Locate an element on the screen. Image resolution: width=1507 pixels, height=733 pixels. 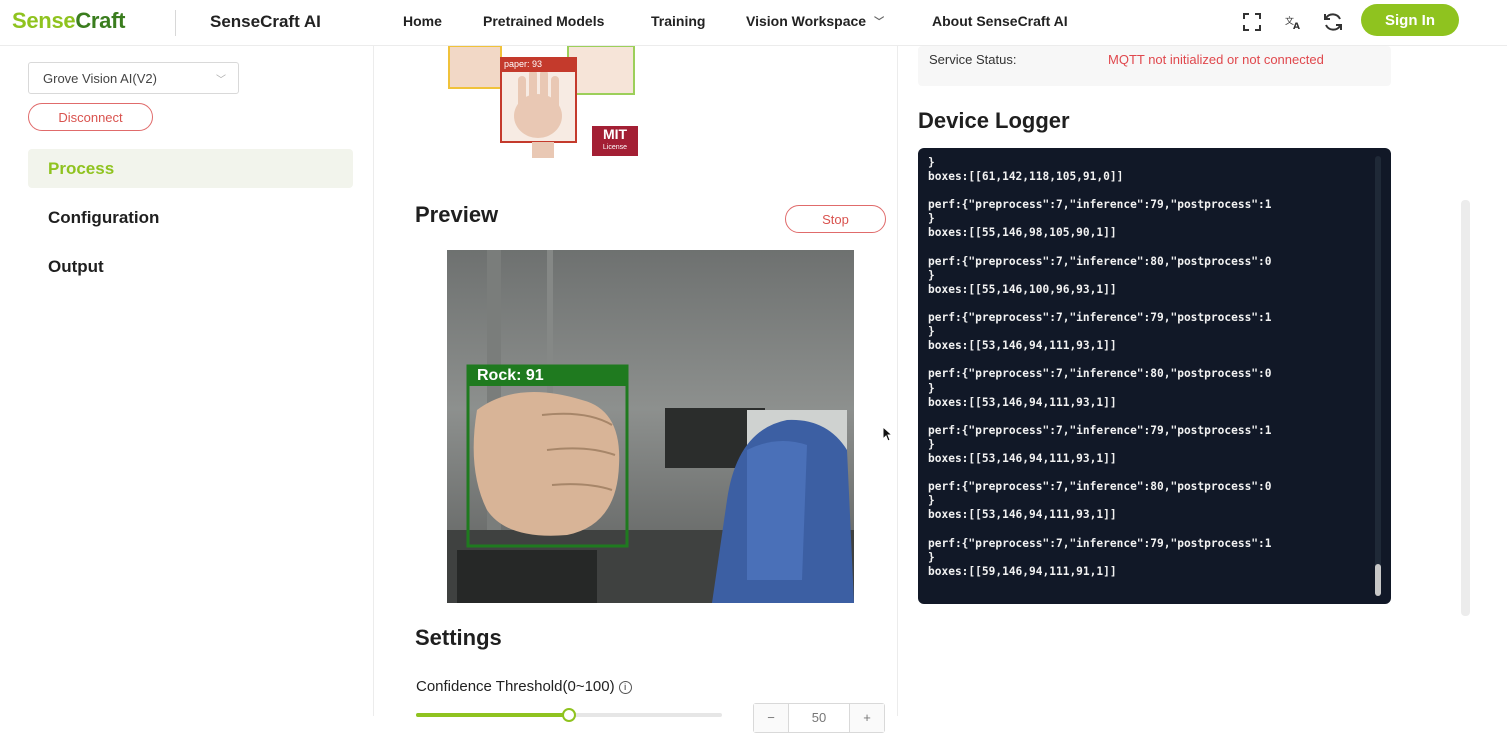
logger-scrollbar is located at coordinates (1378, 376).